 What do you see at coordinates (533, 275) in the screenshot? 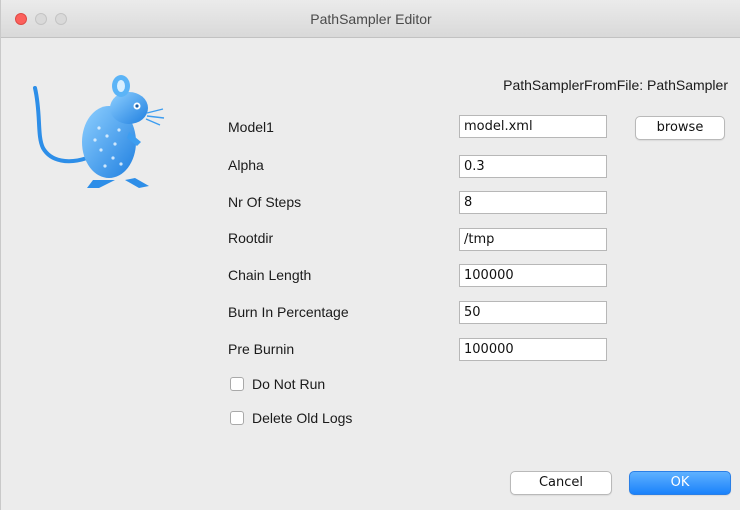
I see `chain-length-field` at bounding box center [533, 275].